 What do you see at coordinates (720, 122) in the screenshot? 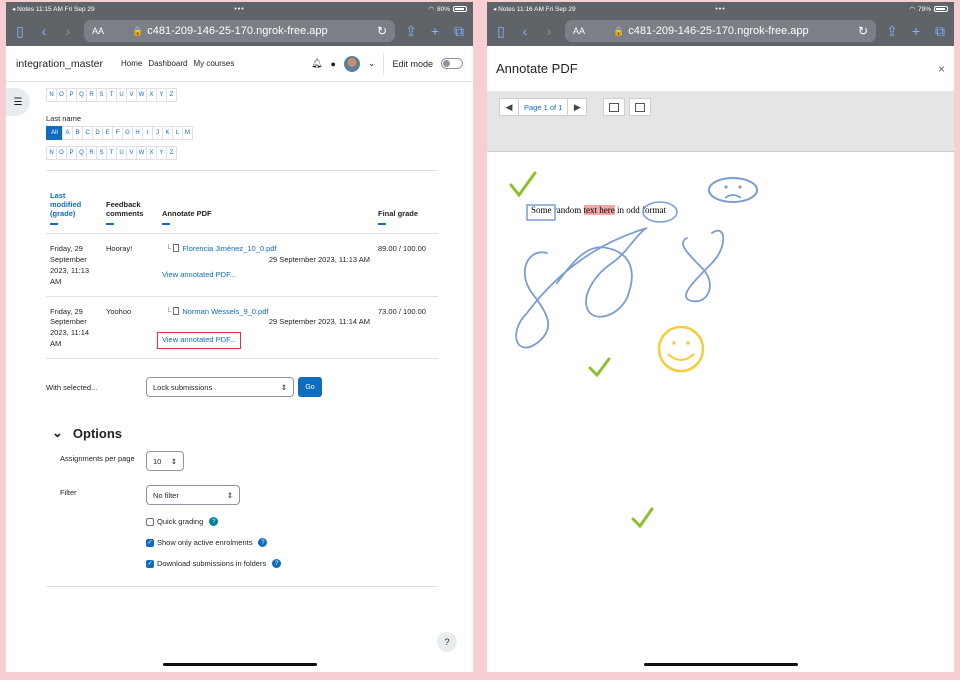
I see `pdf-toolbar: ◀ Page 1 of 1 ▶` at bounding box center [720, 122].